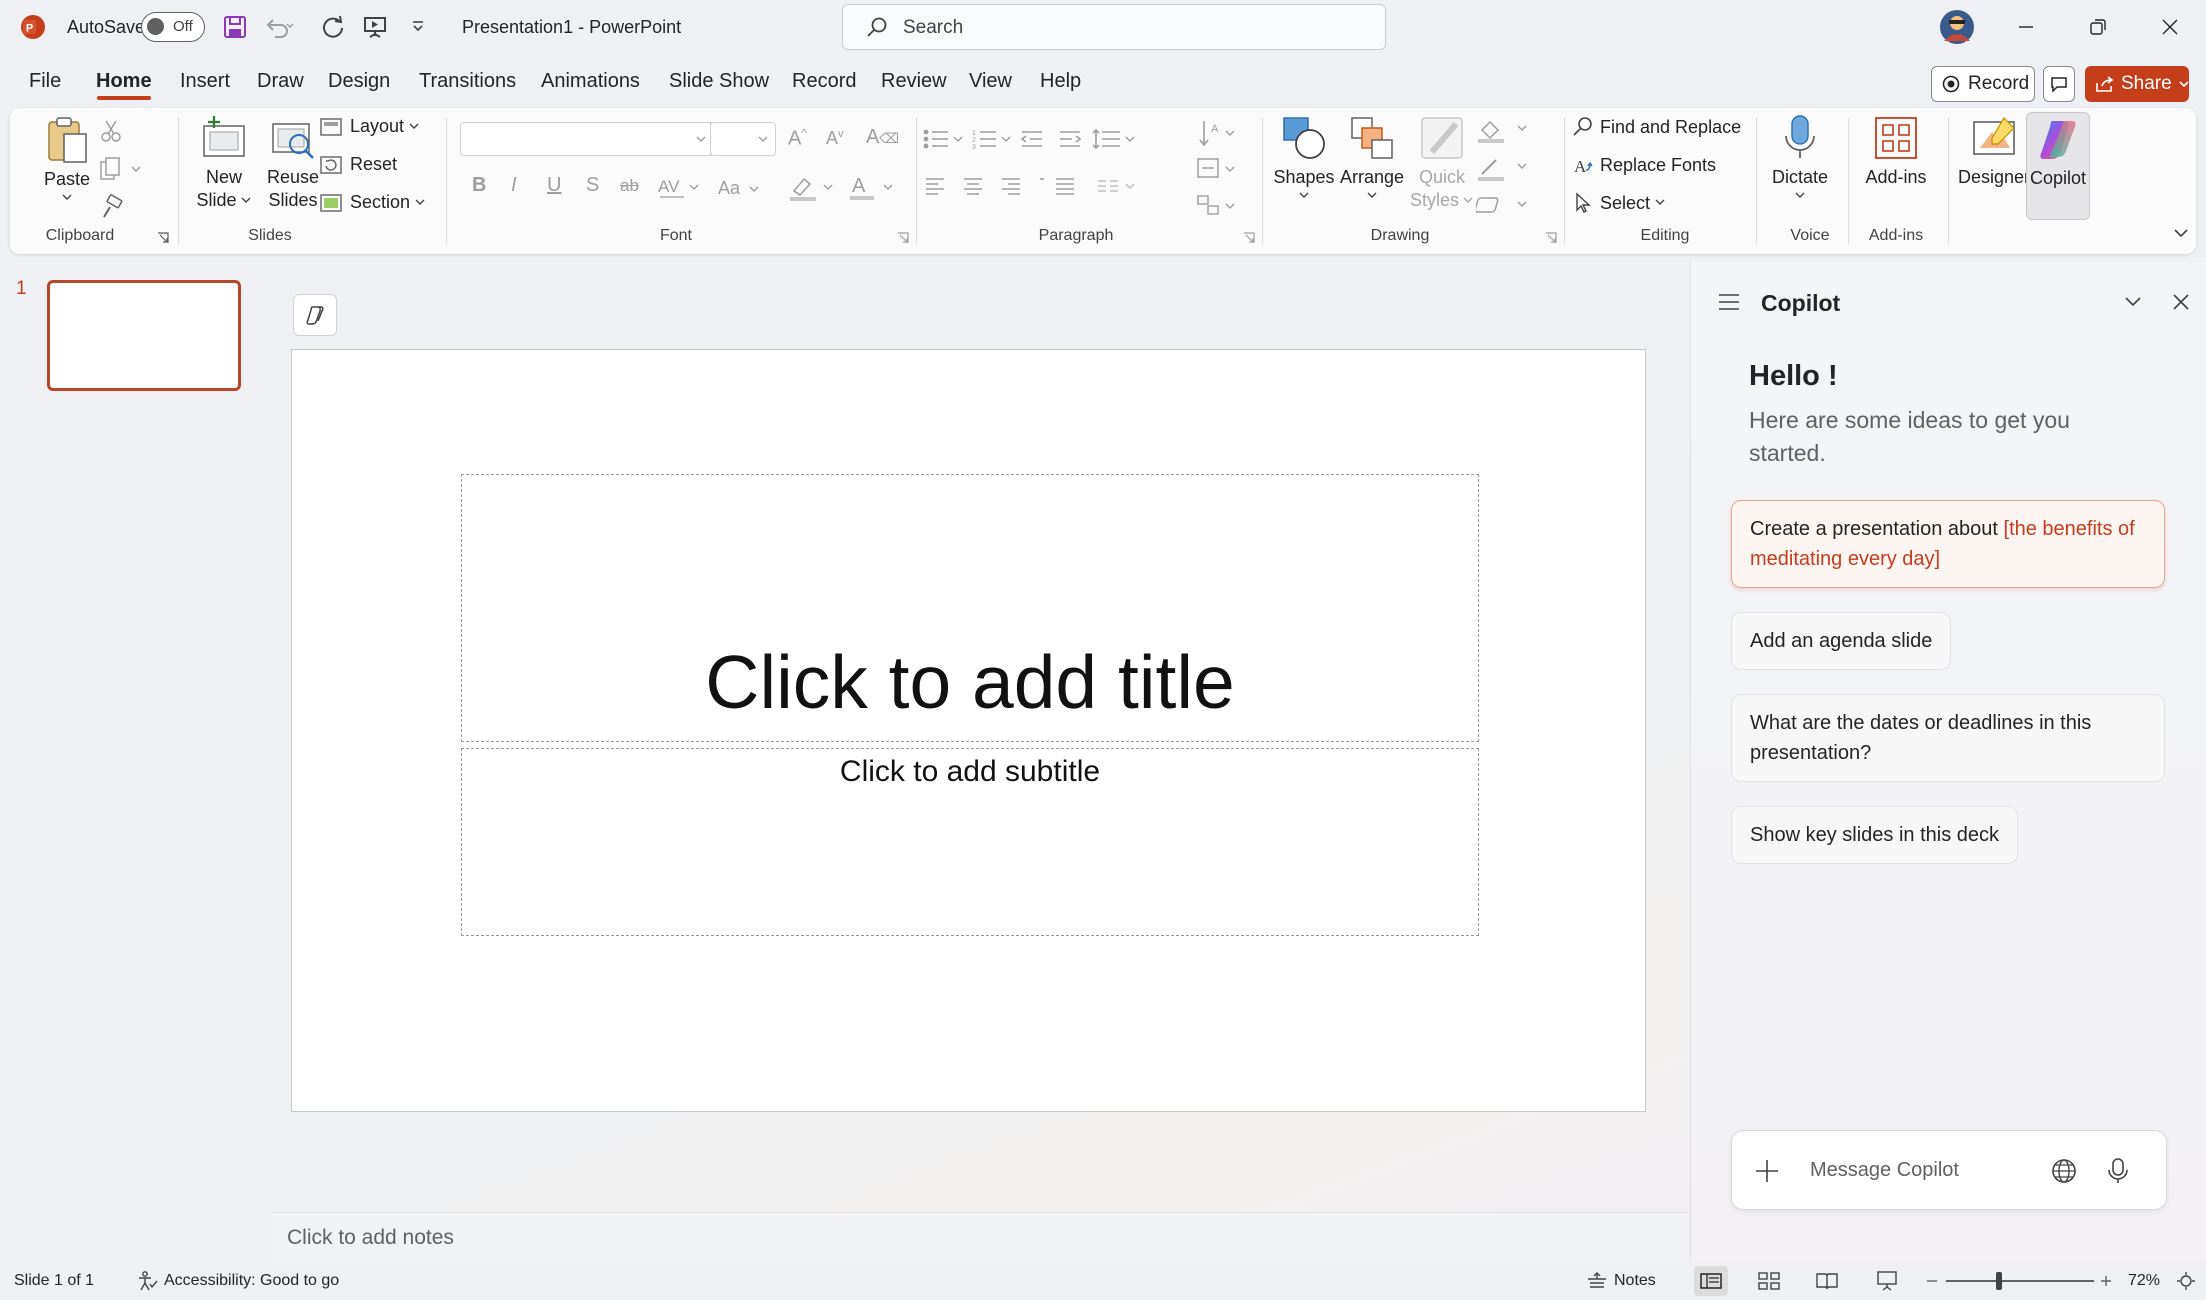 The height and width of the screenshot is (1300, 2206). I want to click on shape-outline-icon, so click(1506, 168).